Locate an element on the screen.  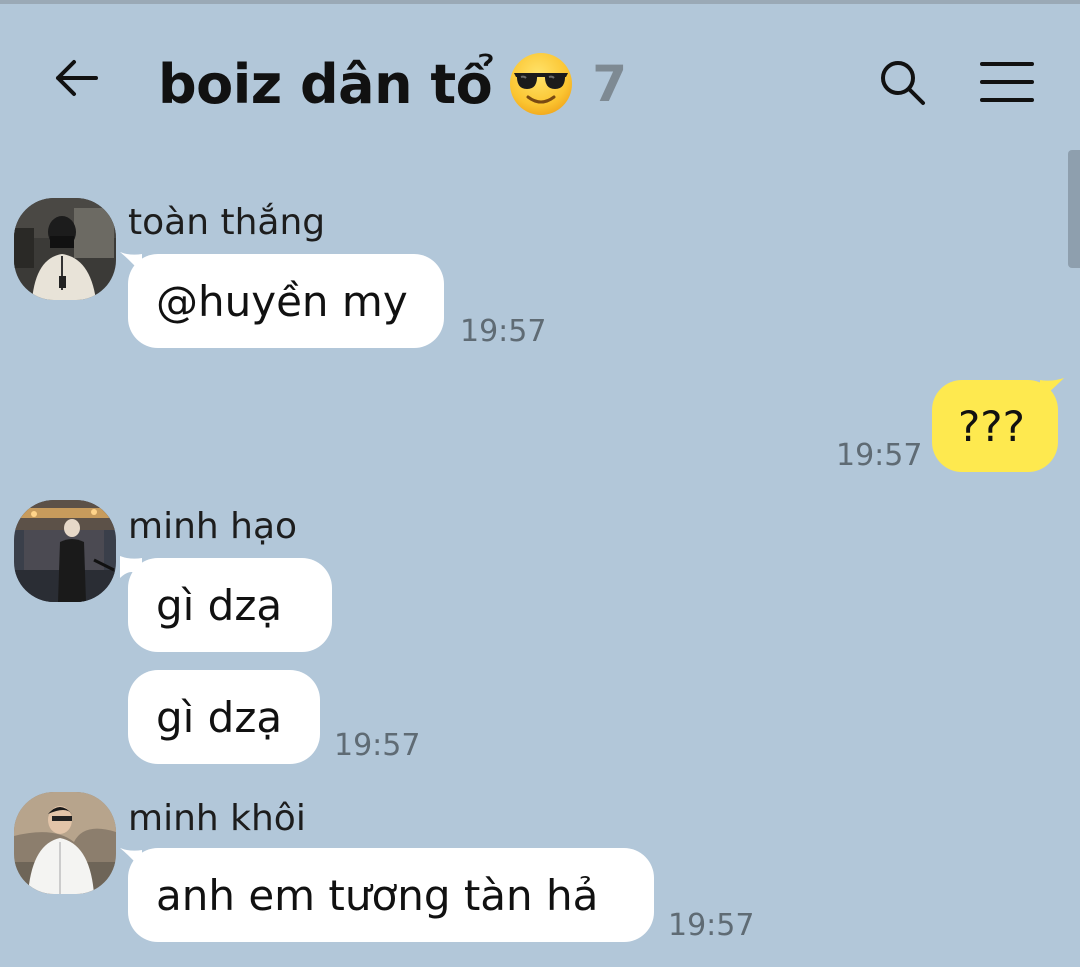
avatar-minh-khoi is located at coordinates (65, 843).